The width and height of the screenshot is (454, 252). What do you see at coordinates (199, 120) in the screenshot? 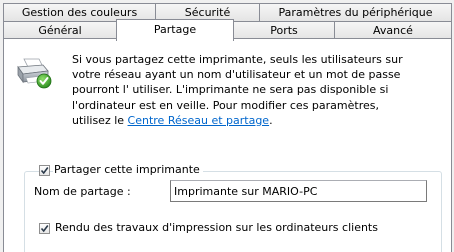
I see `network-center-link: Centre Réseau et partage` at bounding box center [199, 120].